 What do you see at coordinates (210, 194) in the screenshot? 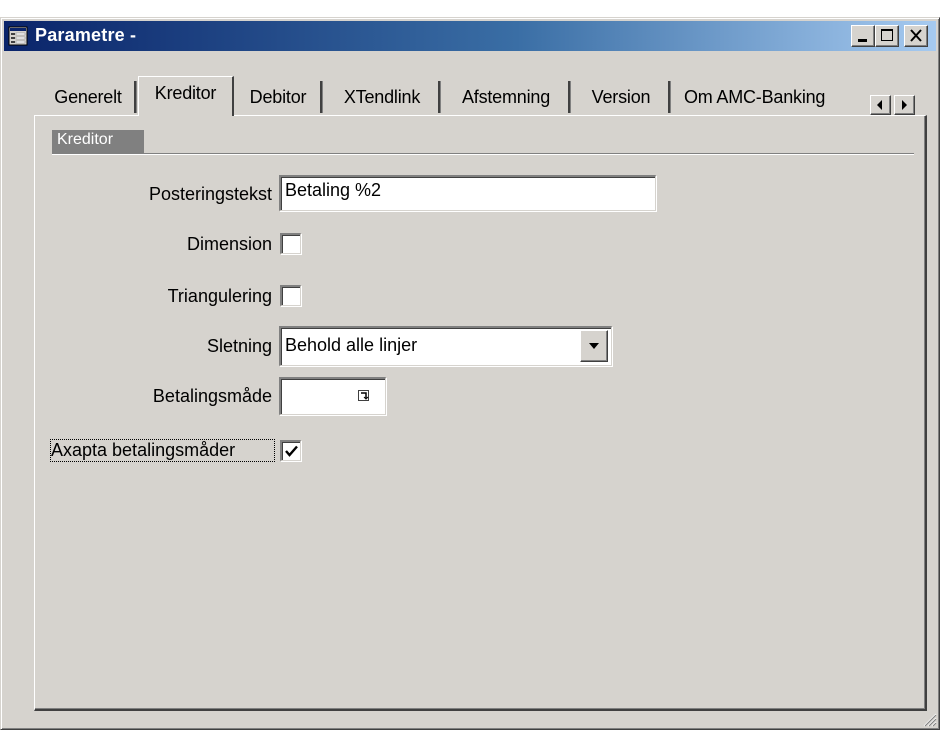
I see `posteringstekst-label: Posteringstekst` at bounding box center [210, 194].